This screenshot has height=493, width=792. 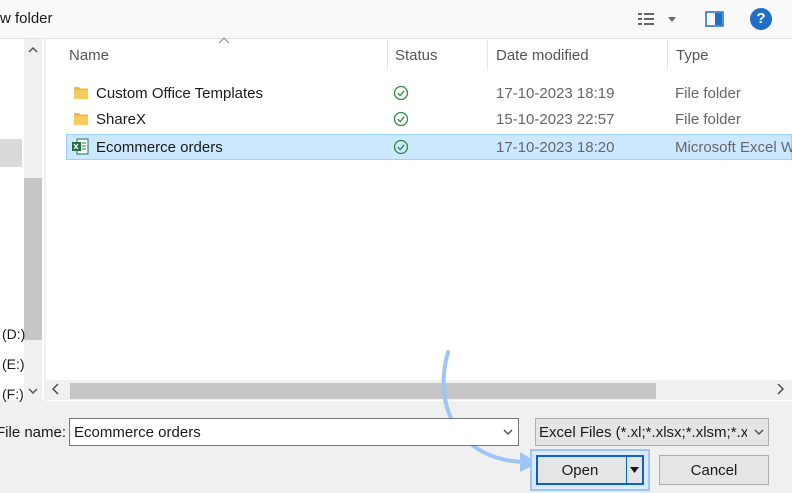 I want to click on chevron-left-icon, so click(x=56, y=390).